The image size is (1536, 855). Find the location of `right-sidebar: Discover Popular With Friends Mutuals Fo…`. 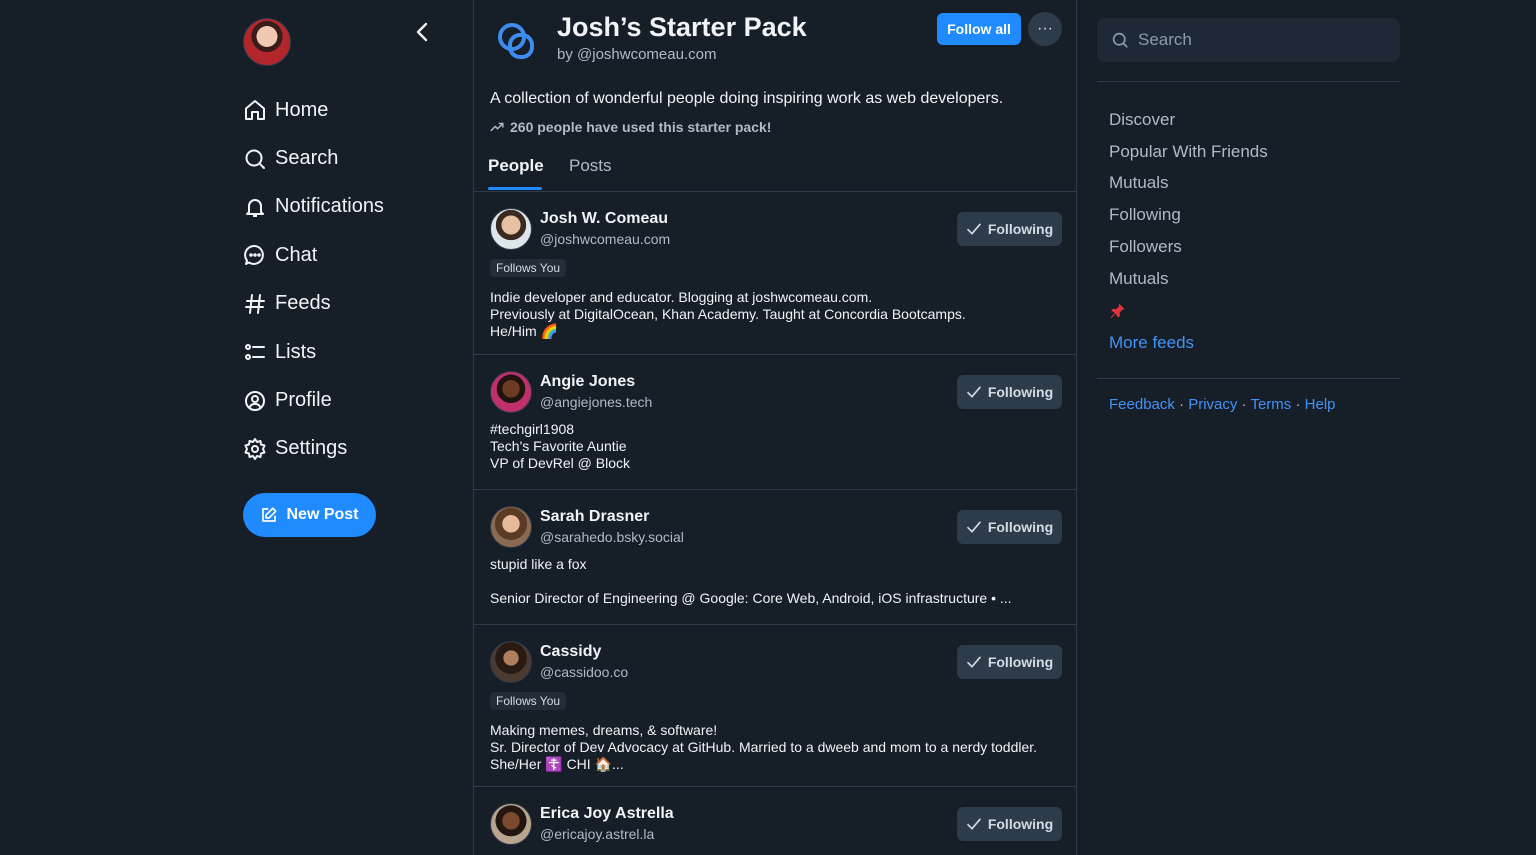

right-sidebar: Discover Popular With Friends Mutuals Fo… is located at coordinates (1248, 224).